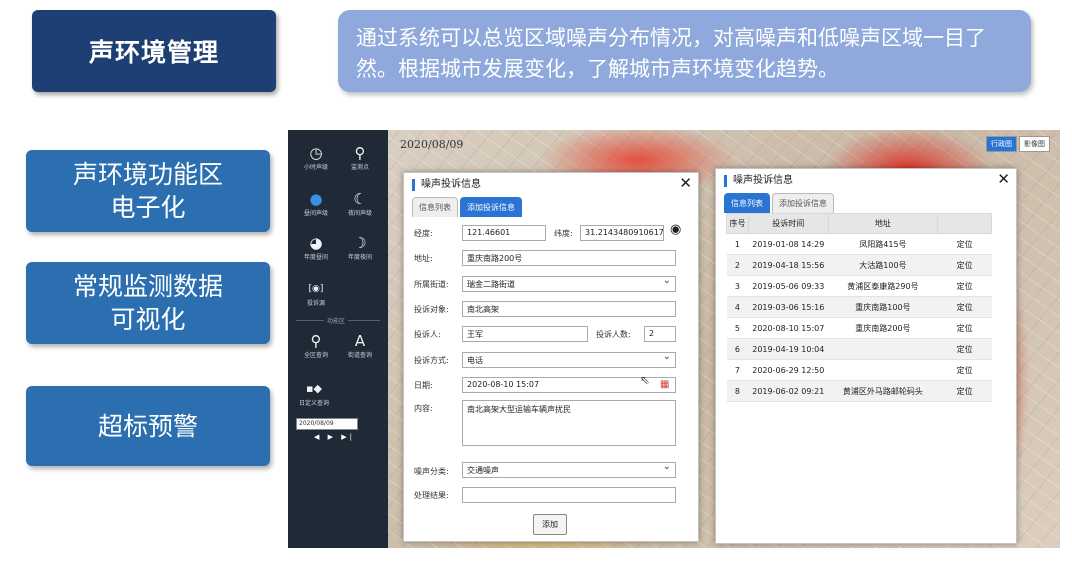 The height and width of the screenshot is (567, 1072). I want to click on add-button: 添加, so click(550, 524).